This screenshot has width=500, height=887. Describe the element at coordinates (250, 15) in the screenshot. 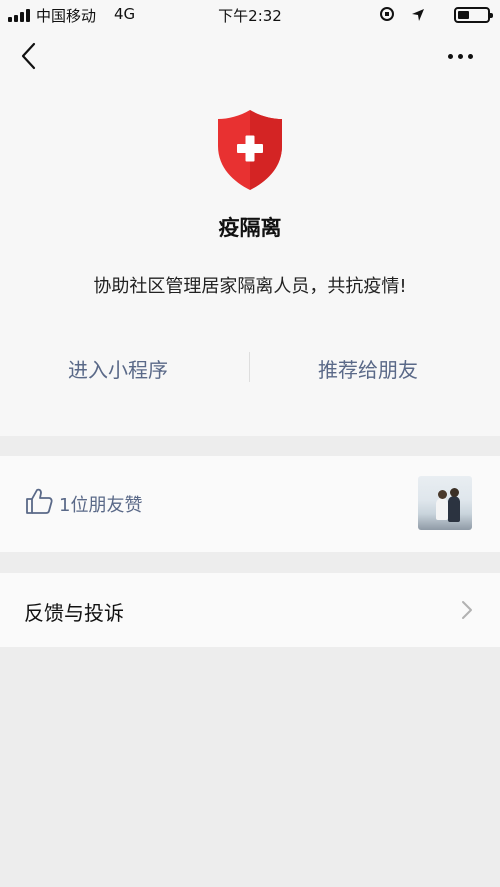

I see `status-bar: 中国移动 4G 下午2:32` at that location.